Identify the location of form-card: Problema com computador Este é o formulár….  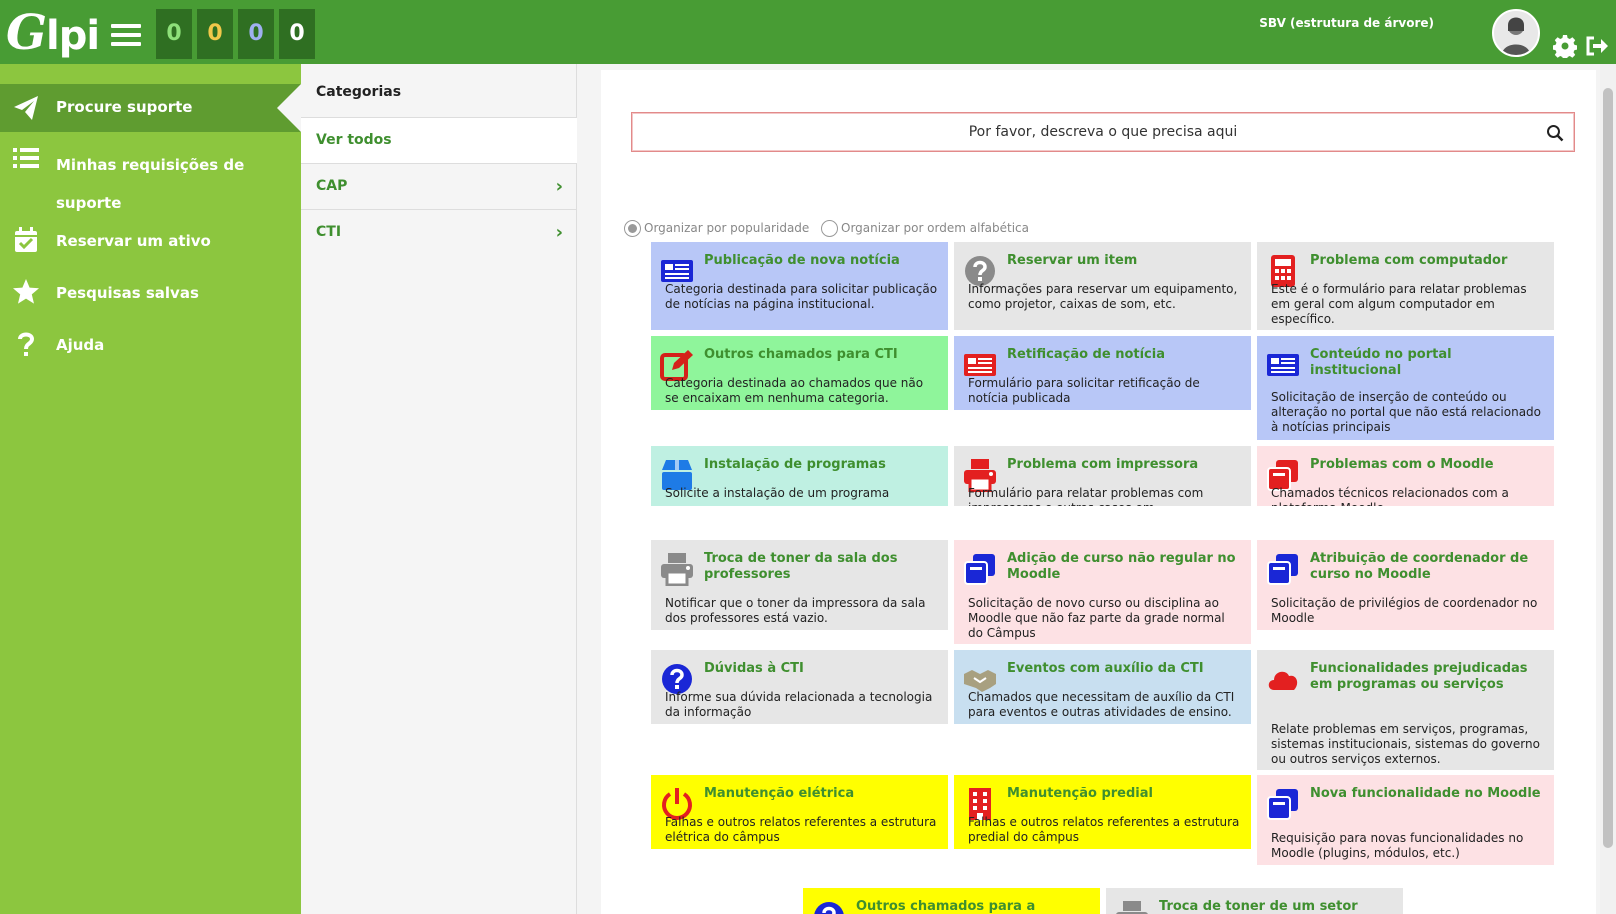
(1405, 286).